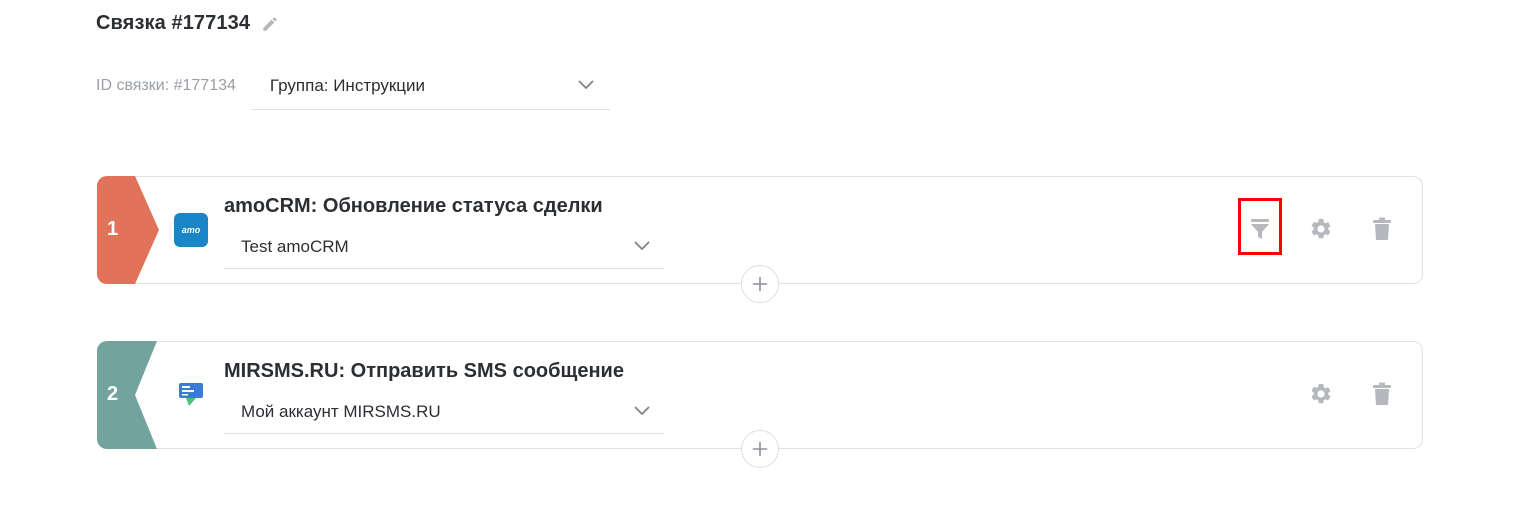 The image size is (1534, 530). What do you see at coordinates (295, 246) in the screenshot?
I see `account-select-value: Test amoCRM` at bounding box center [295, 246].